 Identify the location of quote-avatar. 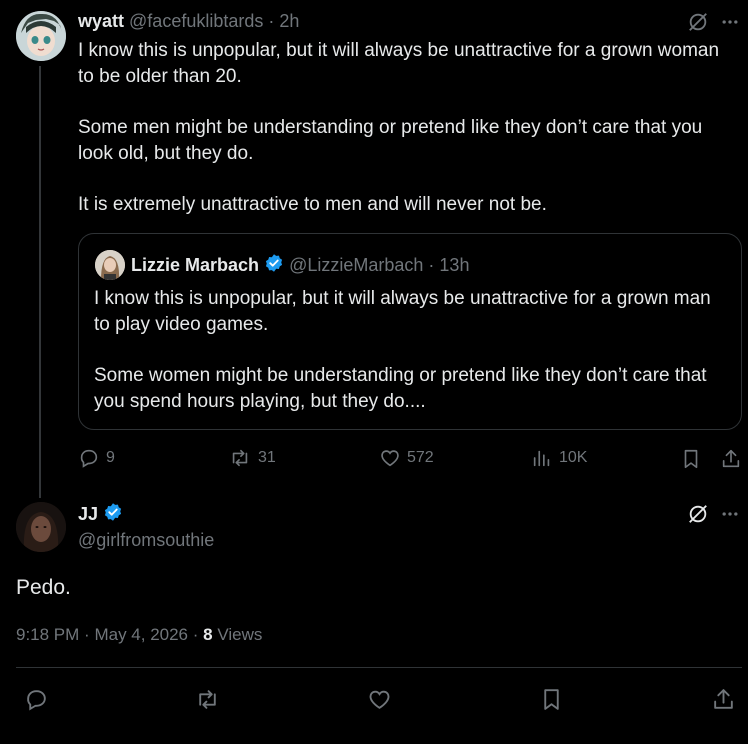
(110, 265).